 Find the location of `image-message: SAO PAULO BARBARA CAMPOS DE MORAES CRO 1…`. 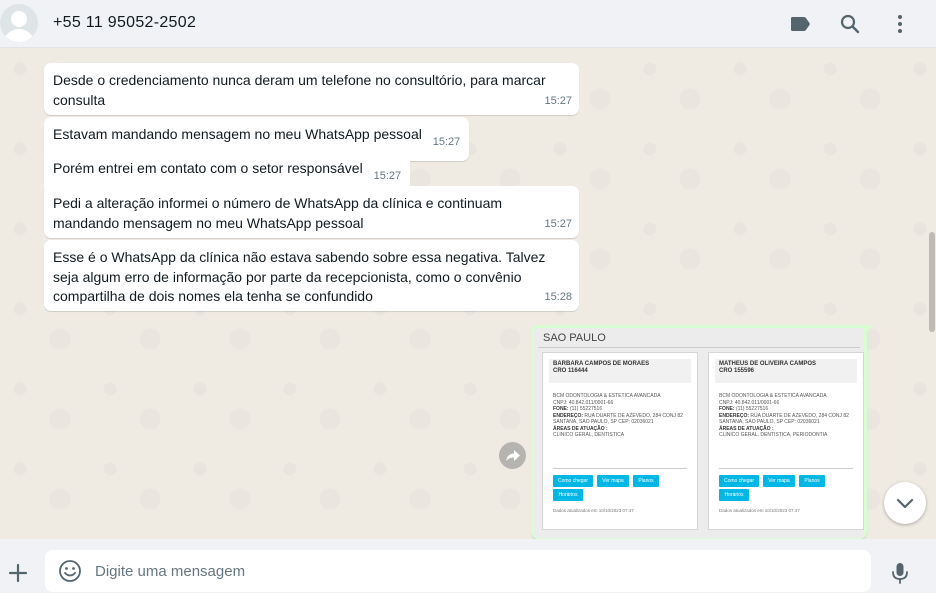

image-message: SAO PAULO BARBARA CAMPOS DE MORAES CRO 1… is located at coordinates (699, 432).